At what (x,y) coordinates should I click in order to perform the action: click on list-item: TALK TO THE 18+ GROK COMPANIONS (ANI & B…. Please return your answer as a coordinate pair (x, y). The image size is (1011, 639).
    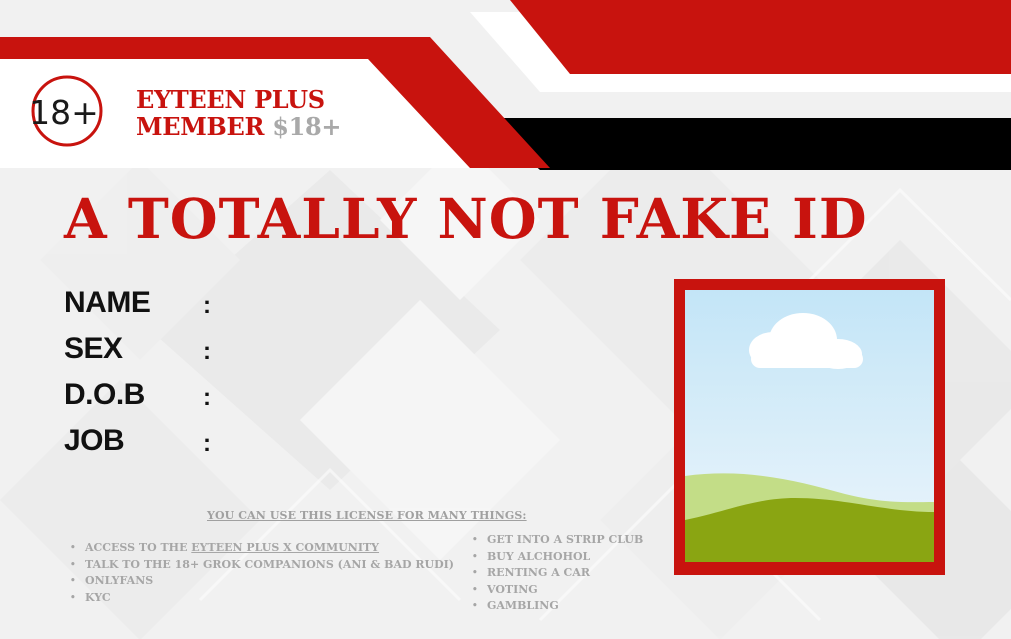
    Looking at the image, I should click on (262, 565).